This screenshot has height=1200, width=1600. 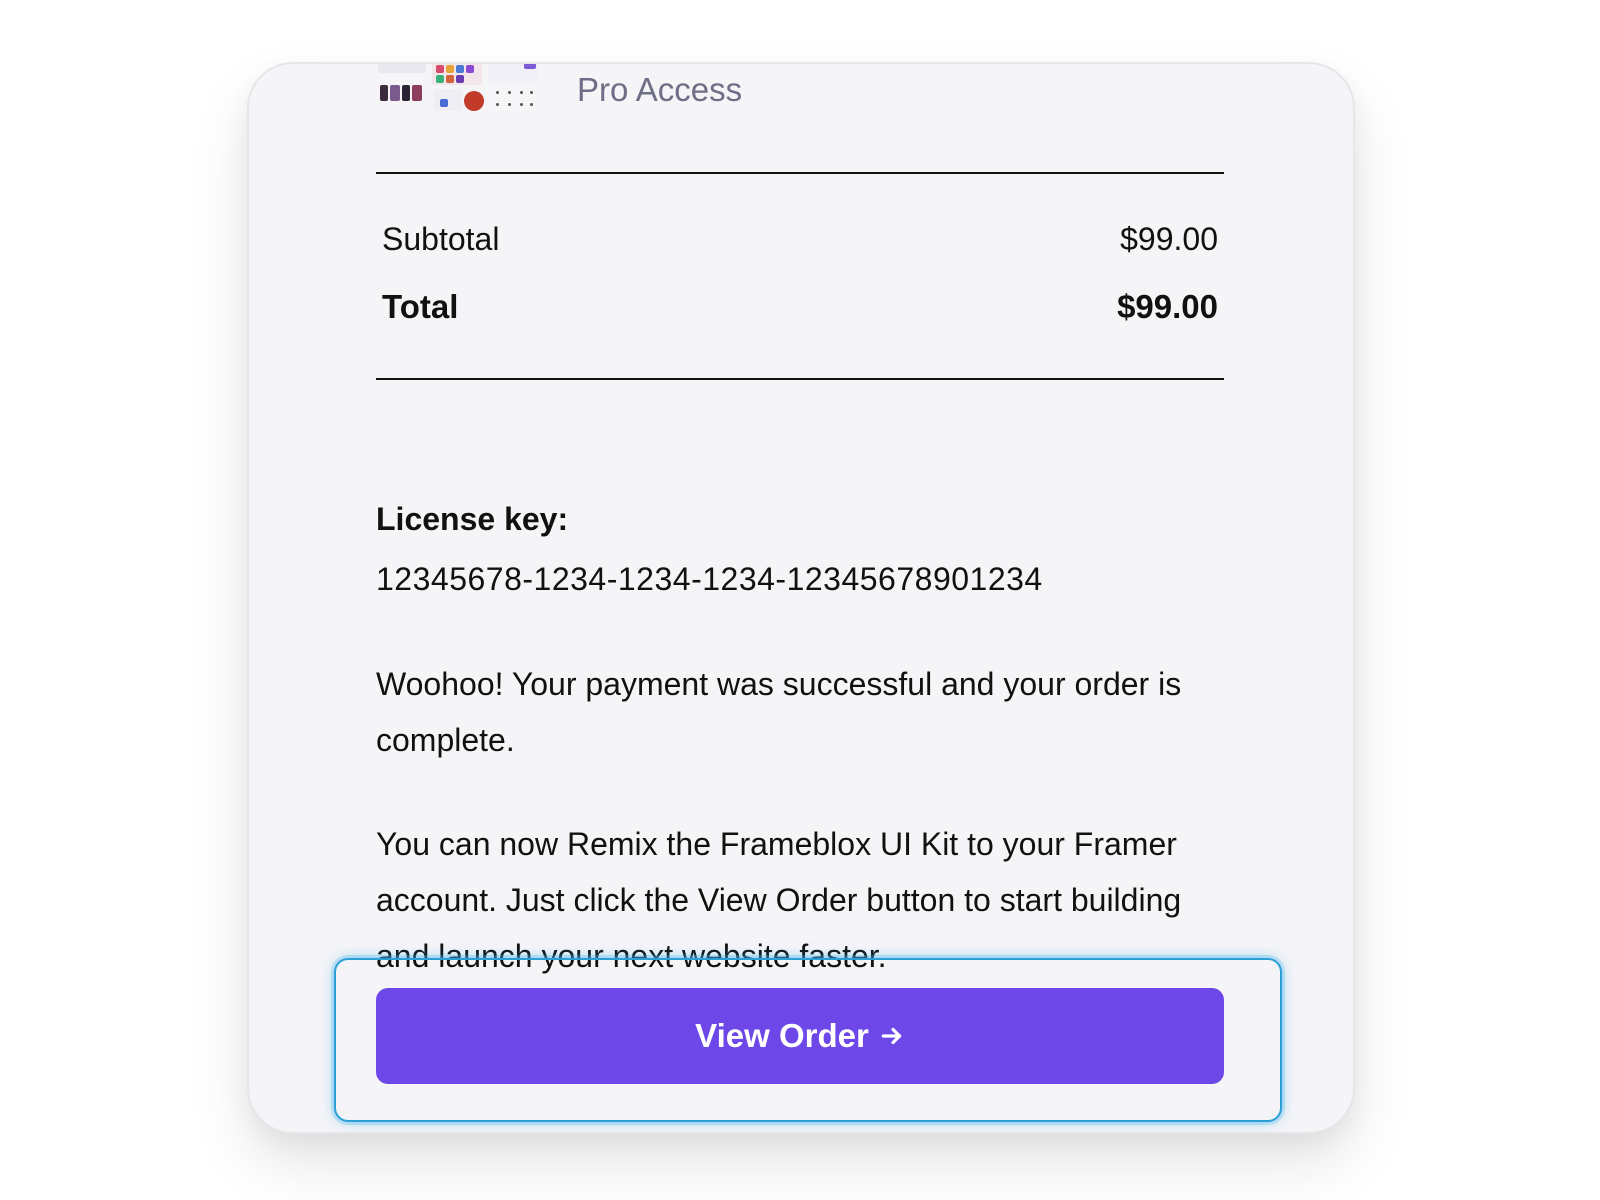 I want to click on product-row: Pro Access, so click(x=559, y=92).